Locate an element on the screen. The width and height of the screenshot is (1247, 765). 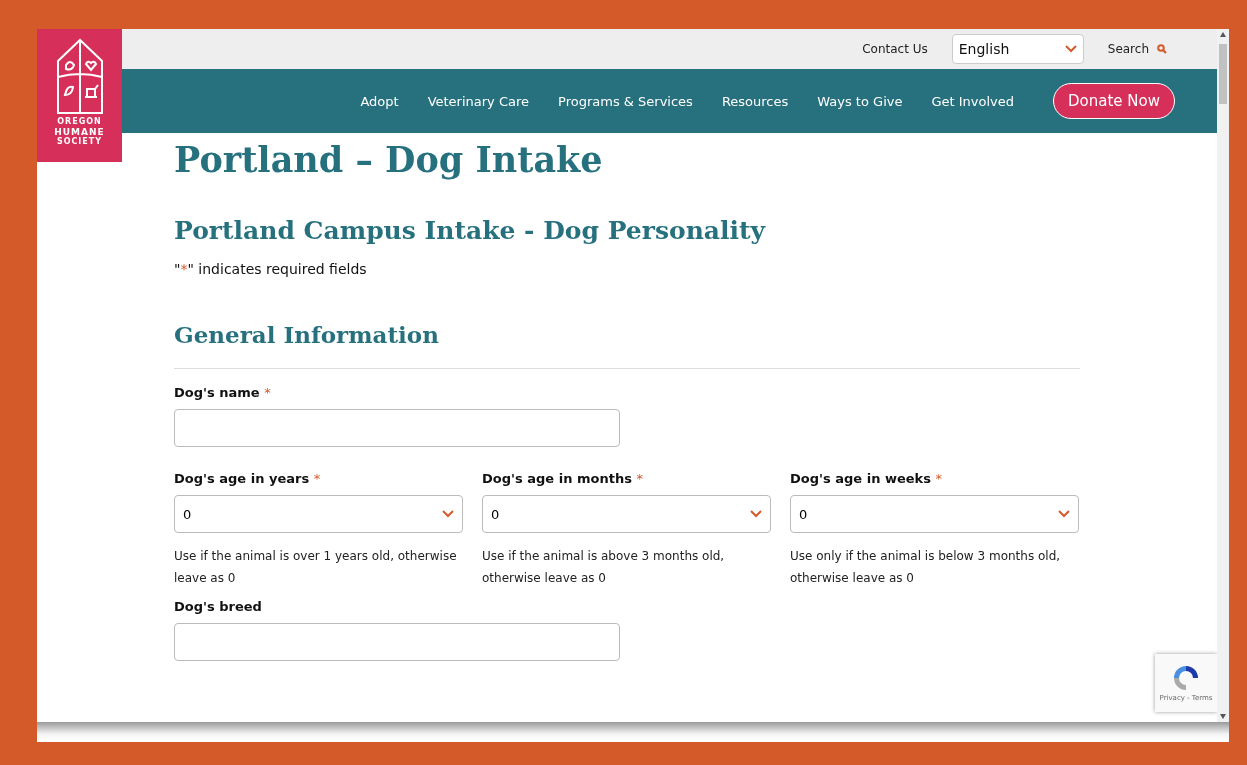
page-title: Portland – Dog Intake is located at coordinates (389, 160).